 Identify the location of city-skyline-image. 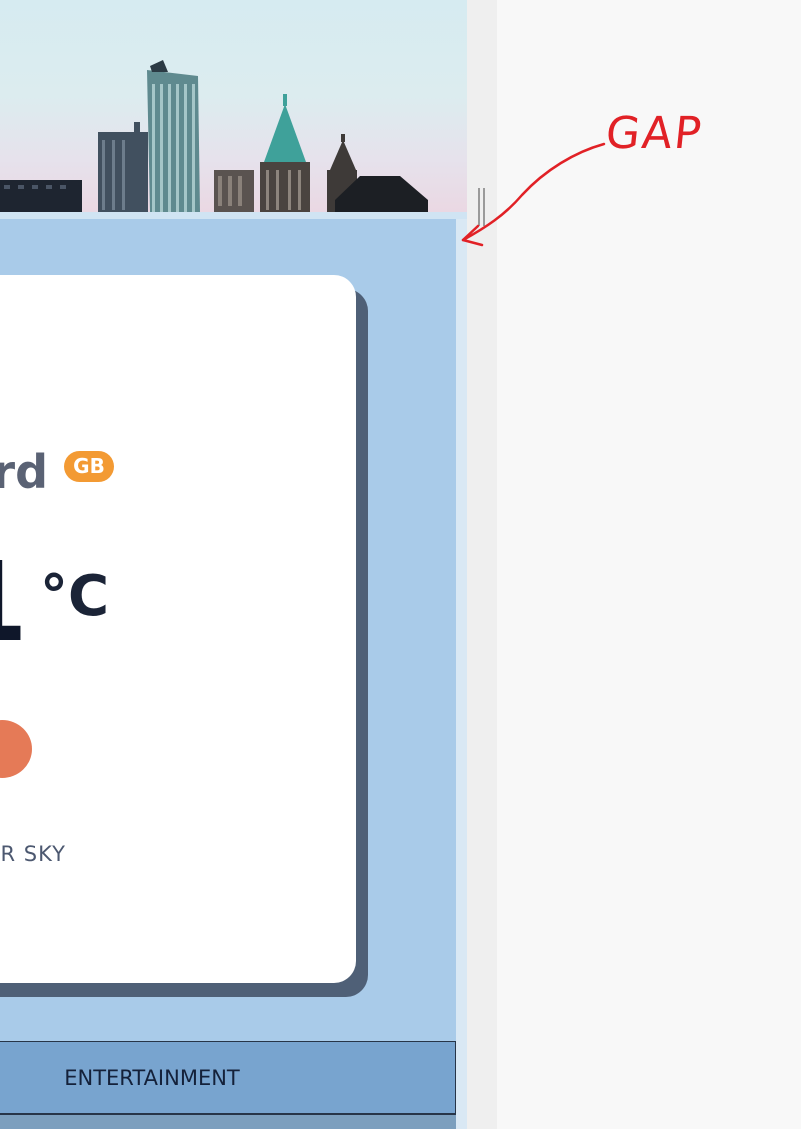
(233, 106).